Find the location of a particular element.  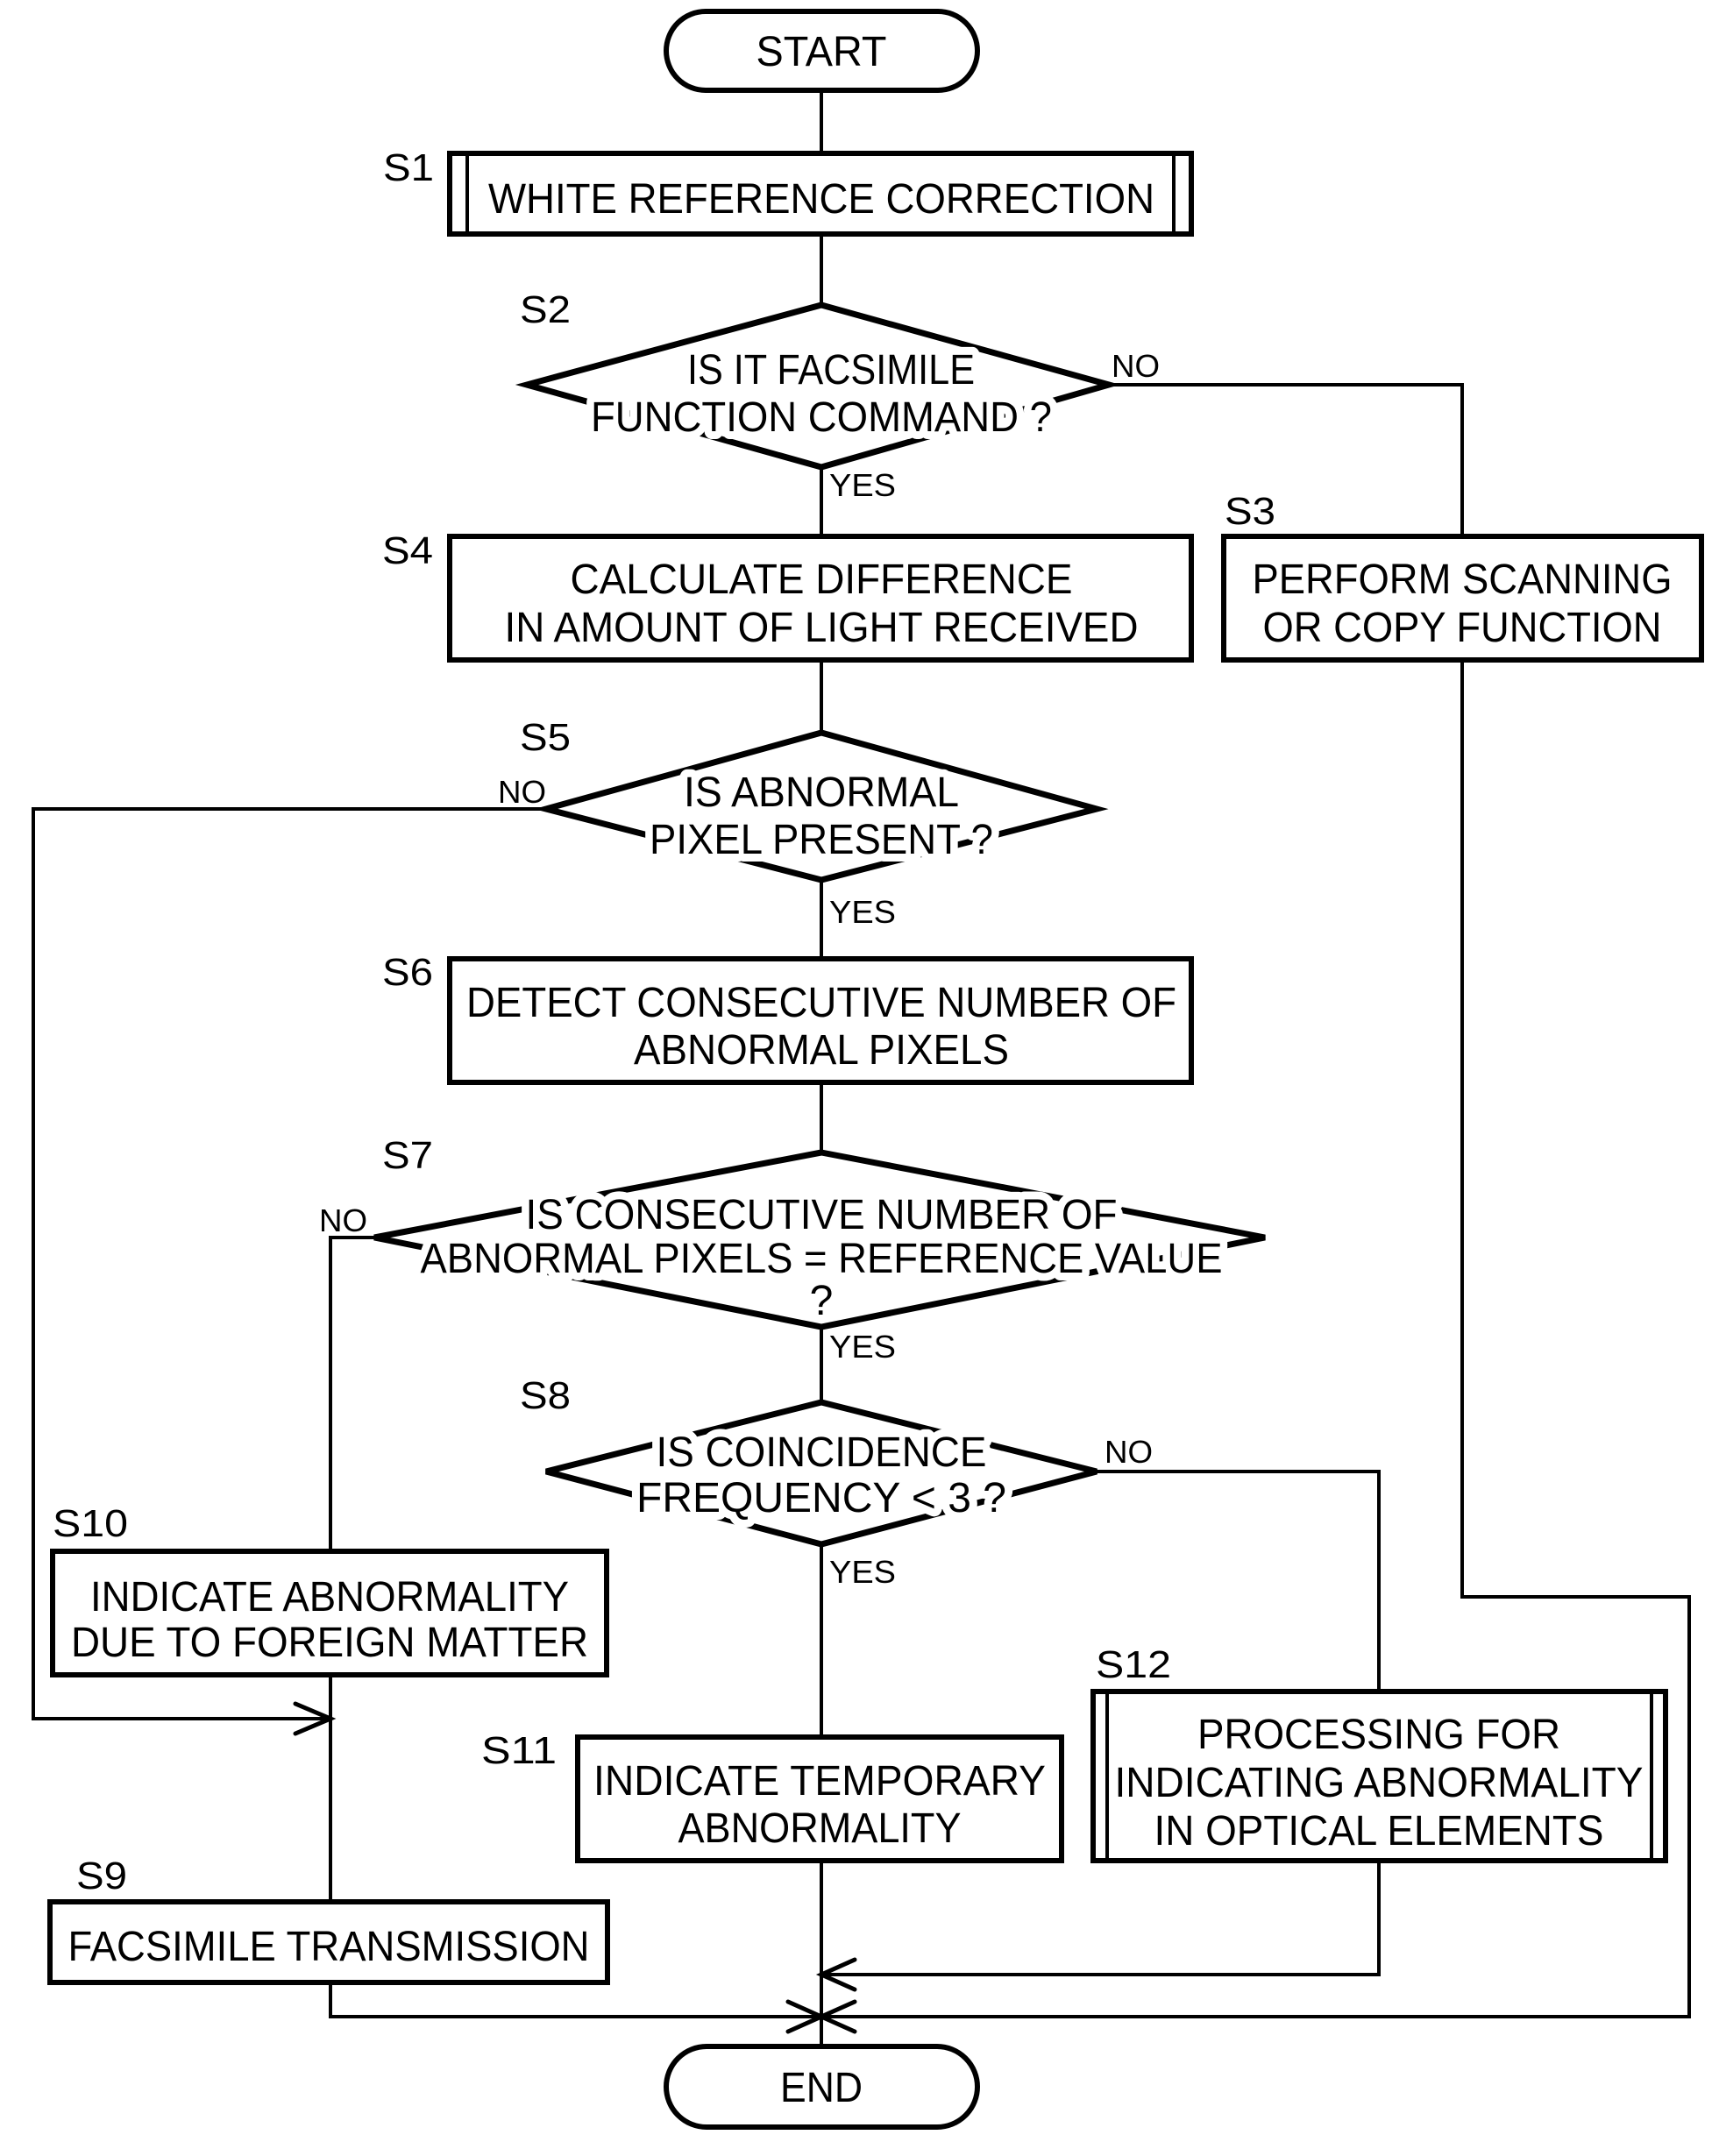

s7-yes-label: YES is located at coordinates (862, 1347).